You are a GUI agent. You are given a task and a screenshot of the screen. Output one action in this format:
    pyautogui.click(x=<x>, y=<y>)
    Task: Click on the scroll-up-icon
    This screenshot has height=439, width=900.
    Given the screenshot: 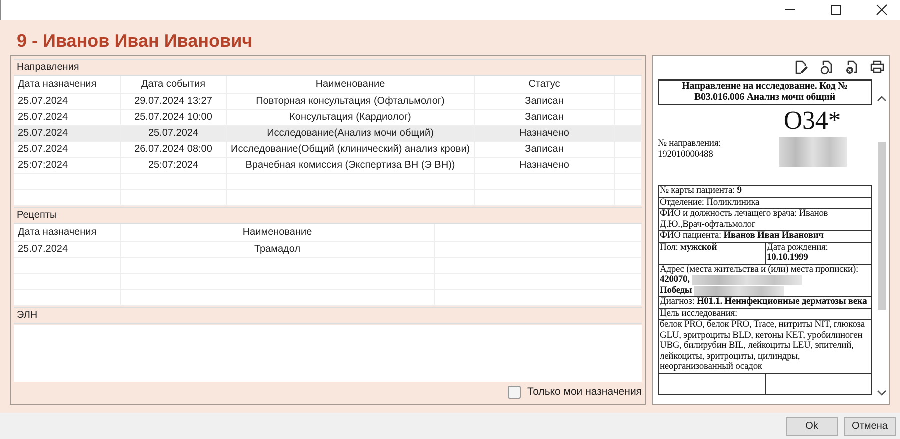 What is the action you would take?
    pyautogui.click(x=882, y=99)
    